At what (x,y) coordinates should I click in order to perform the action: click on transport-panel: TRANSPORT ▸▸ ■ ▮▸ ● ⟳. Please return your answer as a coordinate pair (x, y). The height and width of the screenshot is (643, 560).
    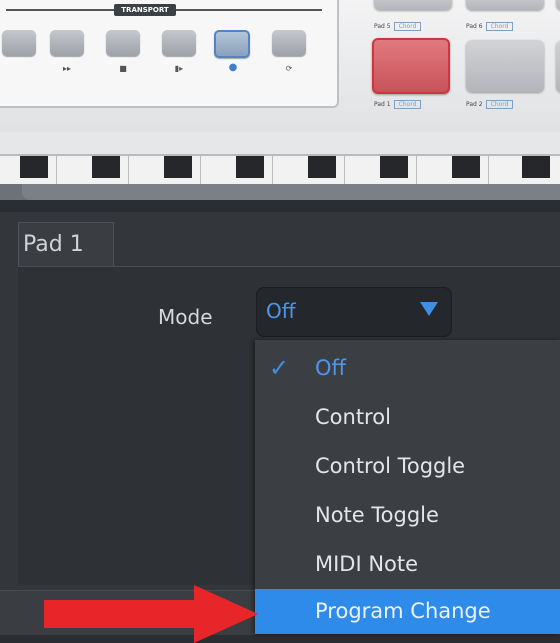
    Looking at the image, I should click on (169, 54).